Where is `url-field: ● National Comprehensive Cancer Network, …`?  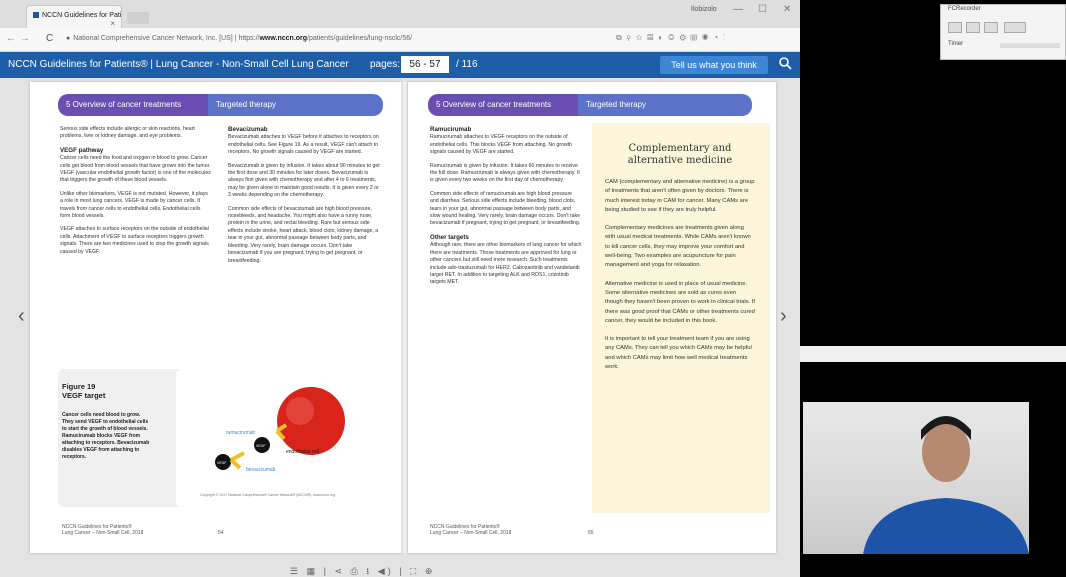
url-field: ● National Comprehensive Cancer Network, … is located at coordinates (332, 40).